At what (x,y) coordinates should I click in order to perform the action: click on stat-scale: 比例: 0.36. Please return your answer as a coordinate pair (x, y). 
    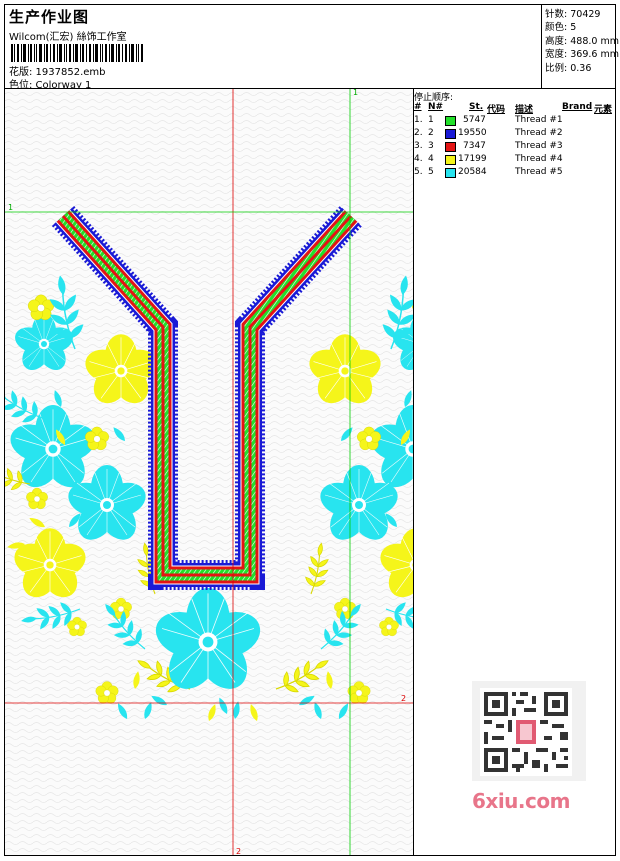
    Looking at the image, I should click on (568, 68).